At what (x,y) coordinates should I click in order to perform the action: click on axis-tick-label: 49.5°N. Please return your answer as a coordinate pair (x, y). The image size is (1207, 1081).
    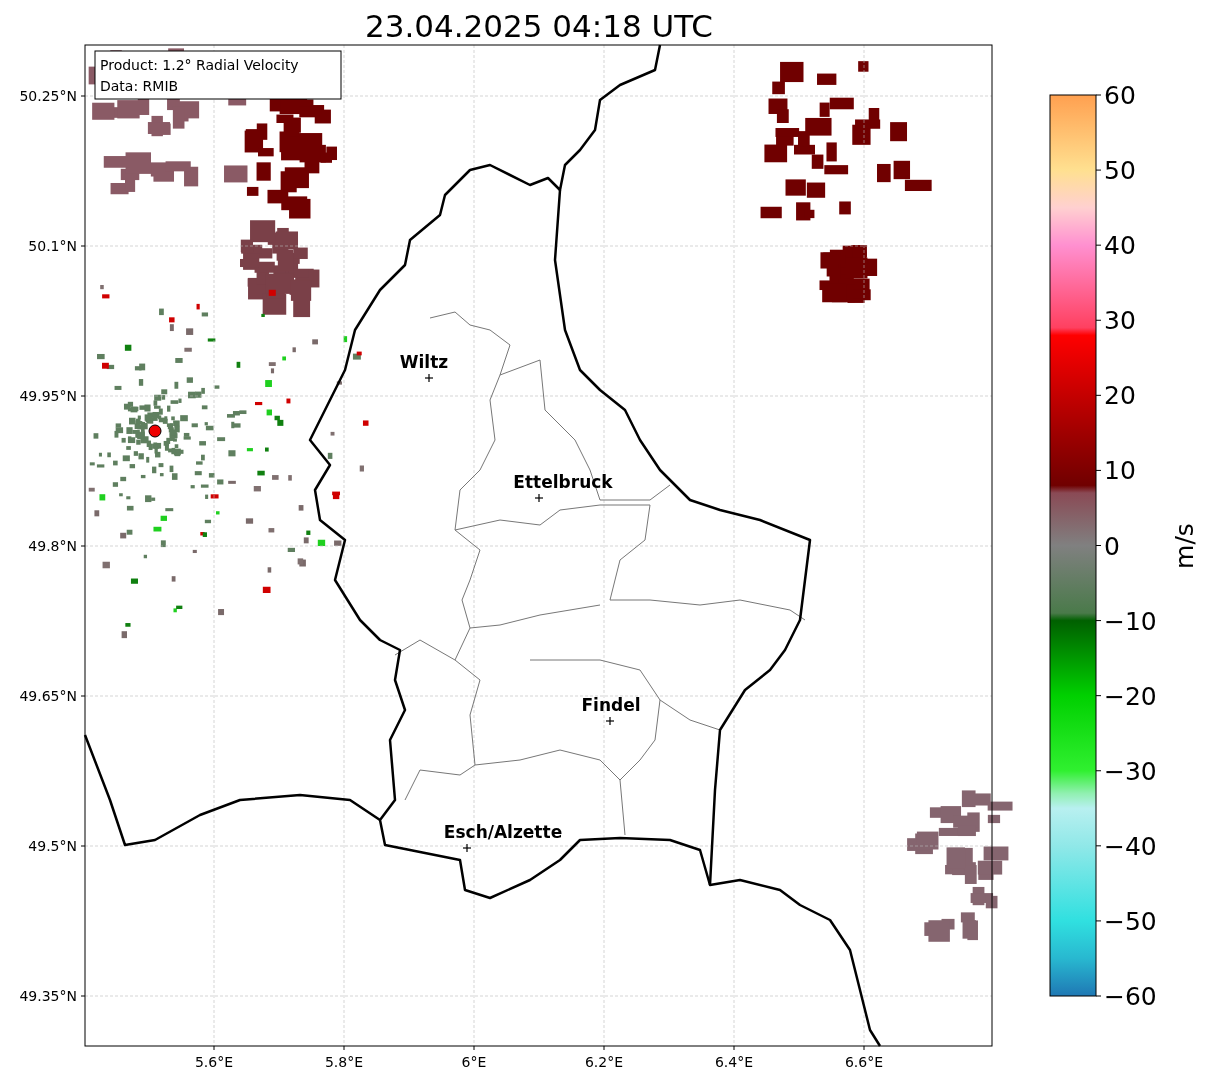
    Looking at the image, I should click on (52, 846).